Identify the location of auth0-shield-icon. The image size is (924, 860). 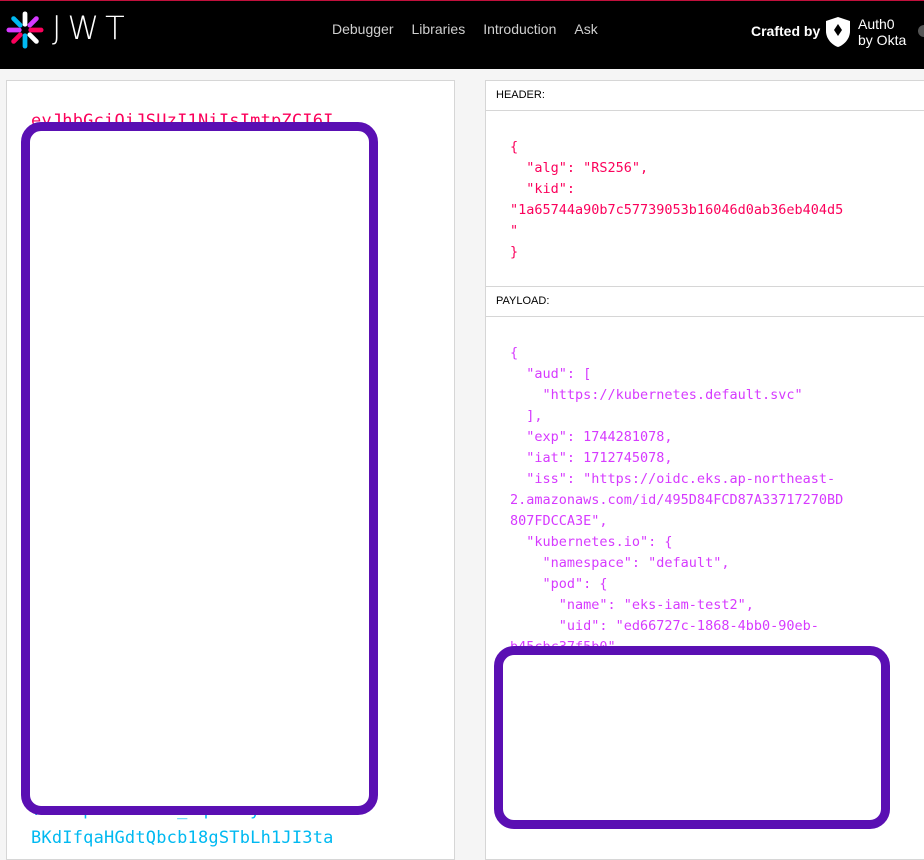
(838, 32).